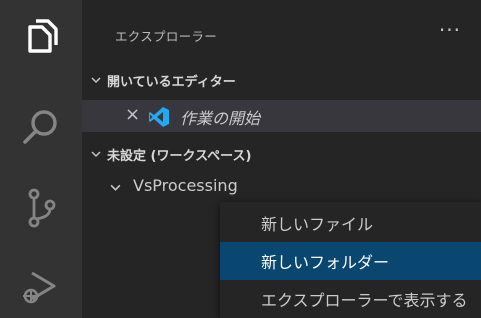 The height and width of the screenshot is (318, 481). I want to click on more-actions-button: ···, so click(450, 30).